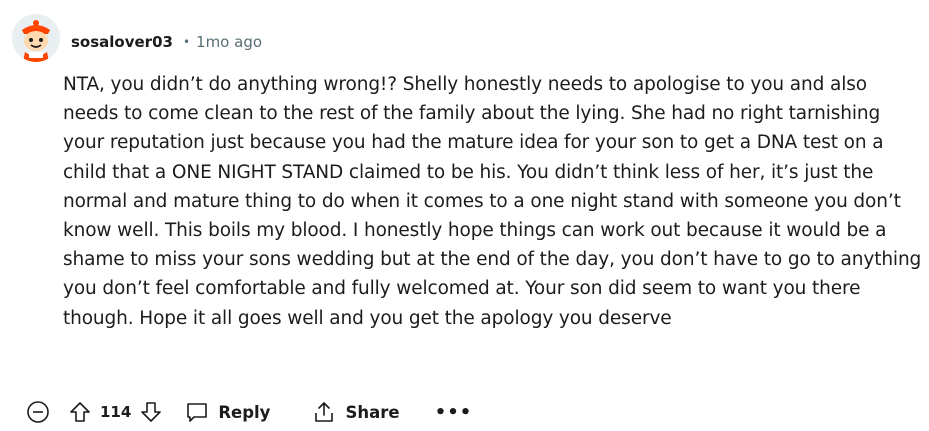 The image size is (929, 431). What do you see at coordinates (324, 412) in the screenshot?
I see `share-icon` at bounding box center [324, 412].